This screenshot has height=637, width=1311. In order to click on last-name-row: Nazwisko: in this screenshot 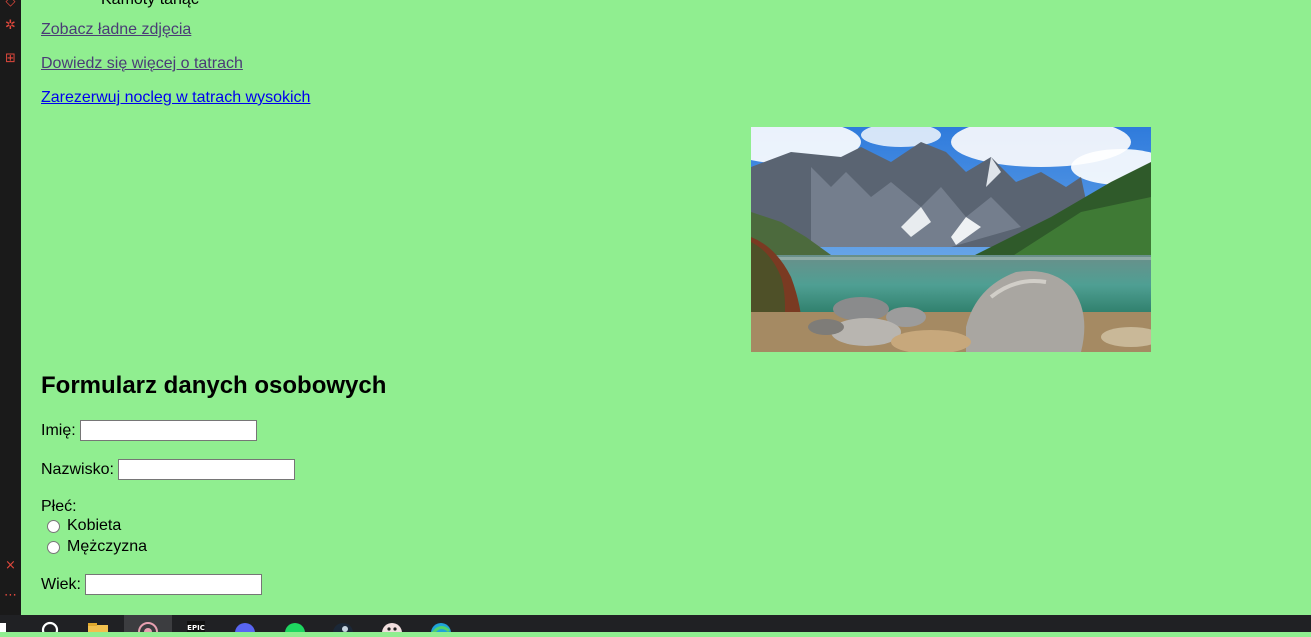, I will do `click(168, 469)`.